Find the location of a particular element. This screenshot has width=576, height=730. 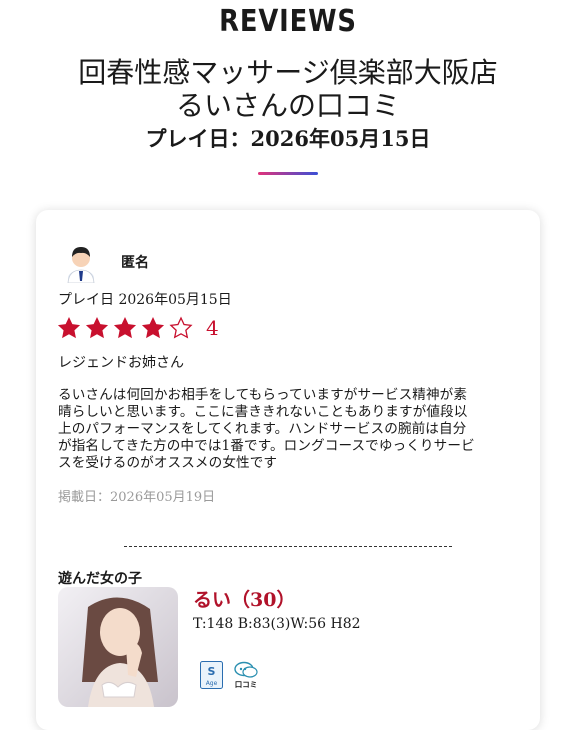

girl-stats: T:148 B:83(3)W:56 H82 is located at coordinates (277, 624).